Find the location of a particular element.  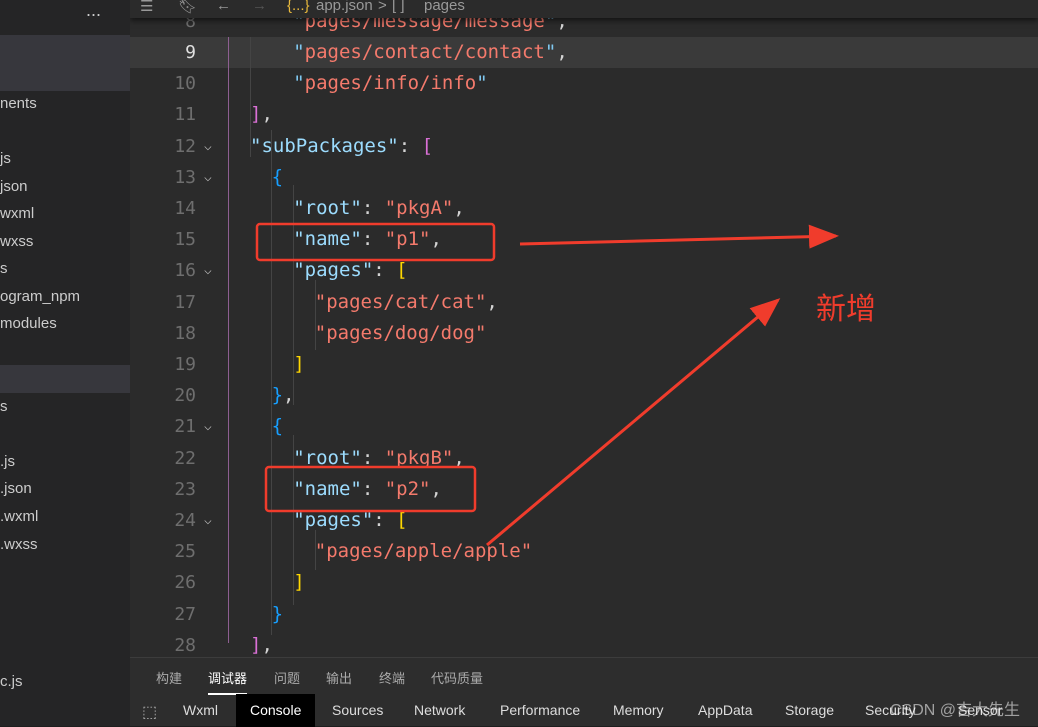

highlight-box-p2 is located at coordinates (370, 489).